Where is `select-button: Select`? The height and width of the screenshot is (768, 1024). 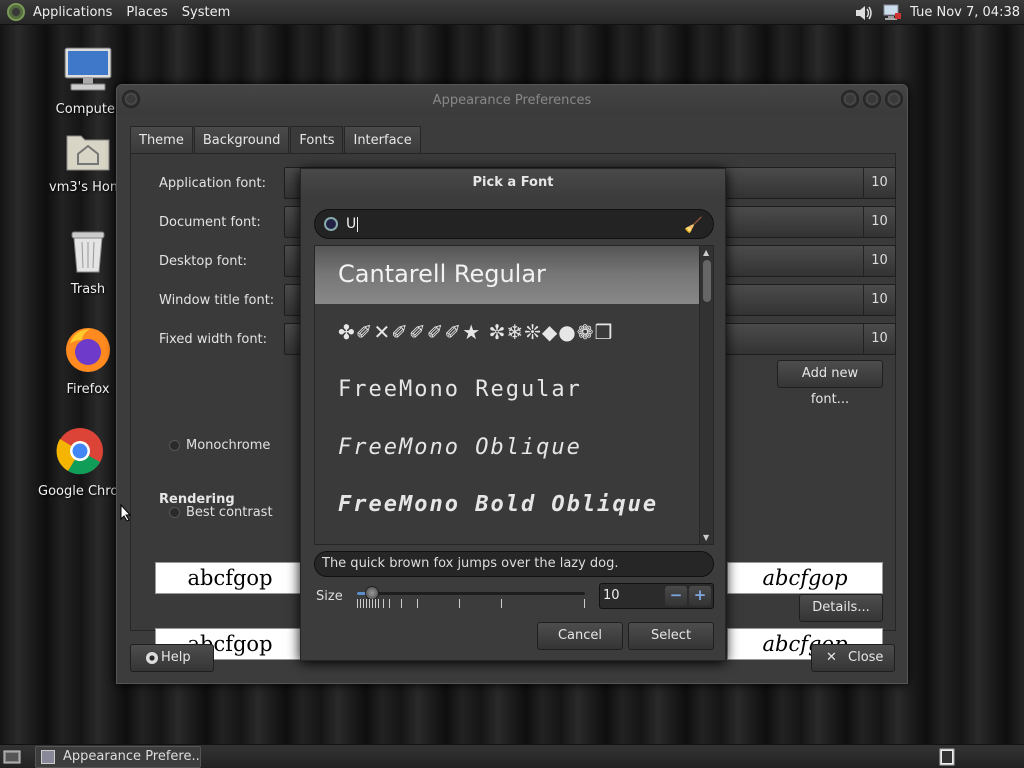 select-button: Select is located at coordinates (671, 636).